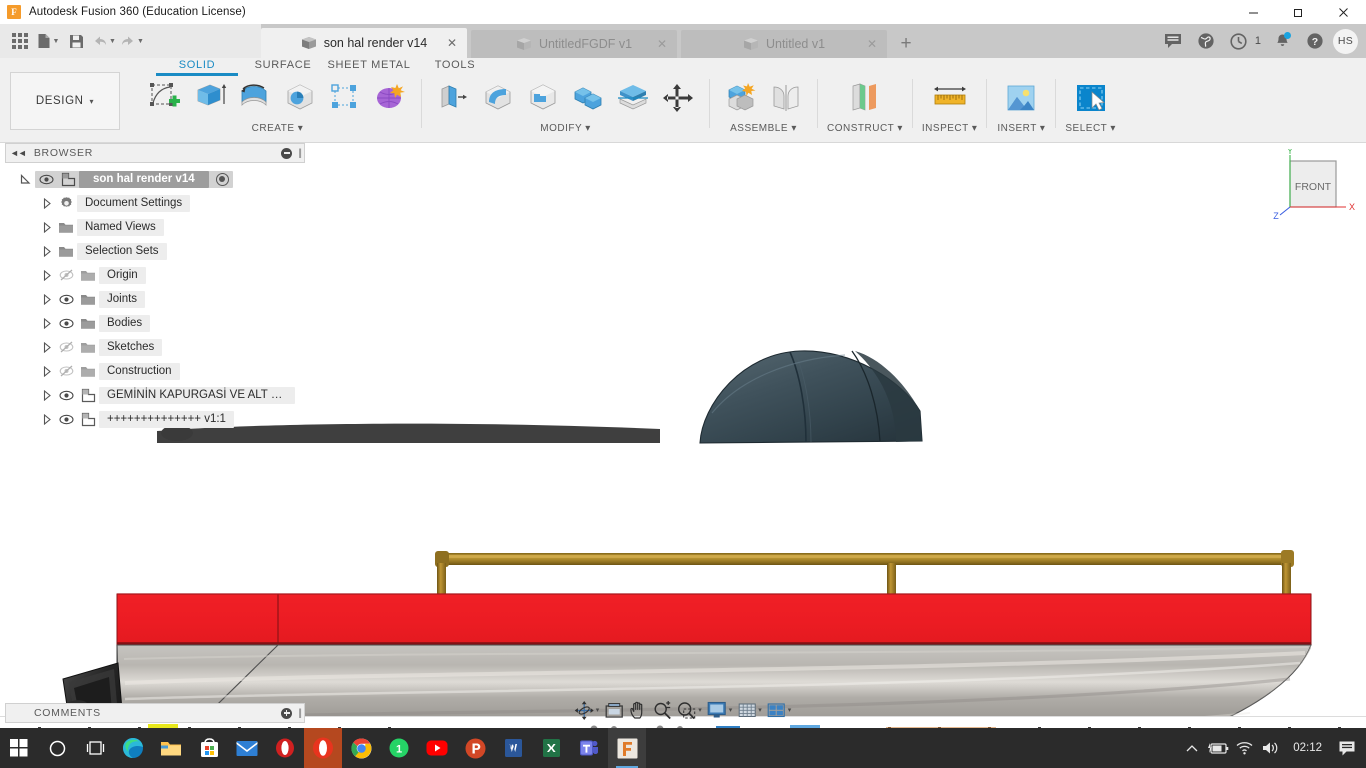  I want to click on viewports-icon: ▾, so click(779, 710).